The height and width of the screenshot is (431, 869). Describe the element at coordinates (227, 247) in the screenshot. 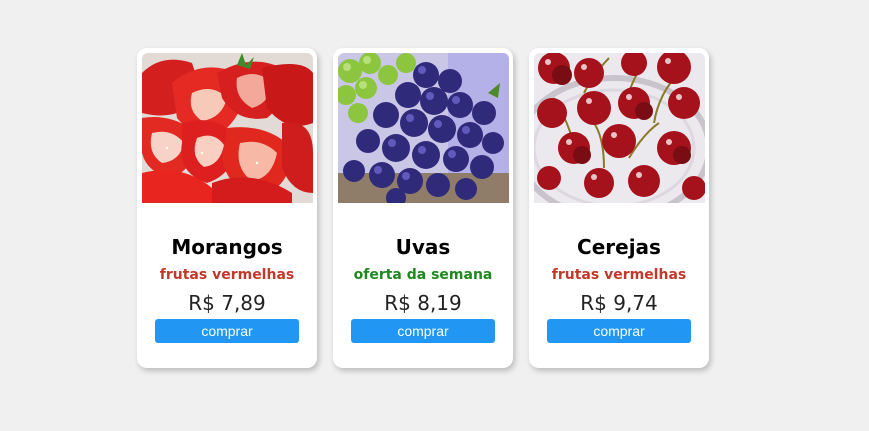

I see `product-name: Morangos` at that location.